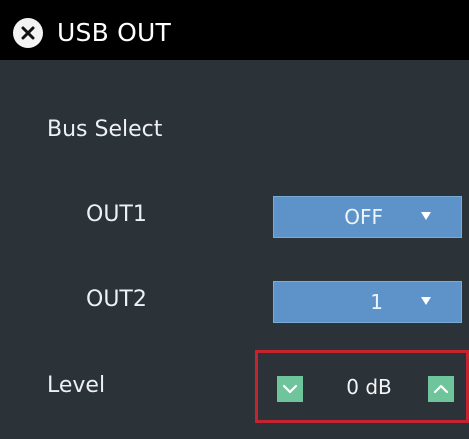  What do you see at coordinates (116, 214) in the screenshot?
I see `out1-label: OUT1` at bounding box center [116, 214].